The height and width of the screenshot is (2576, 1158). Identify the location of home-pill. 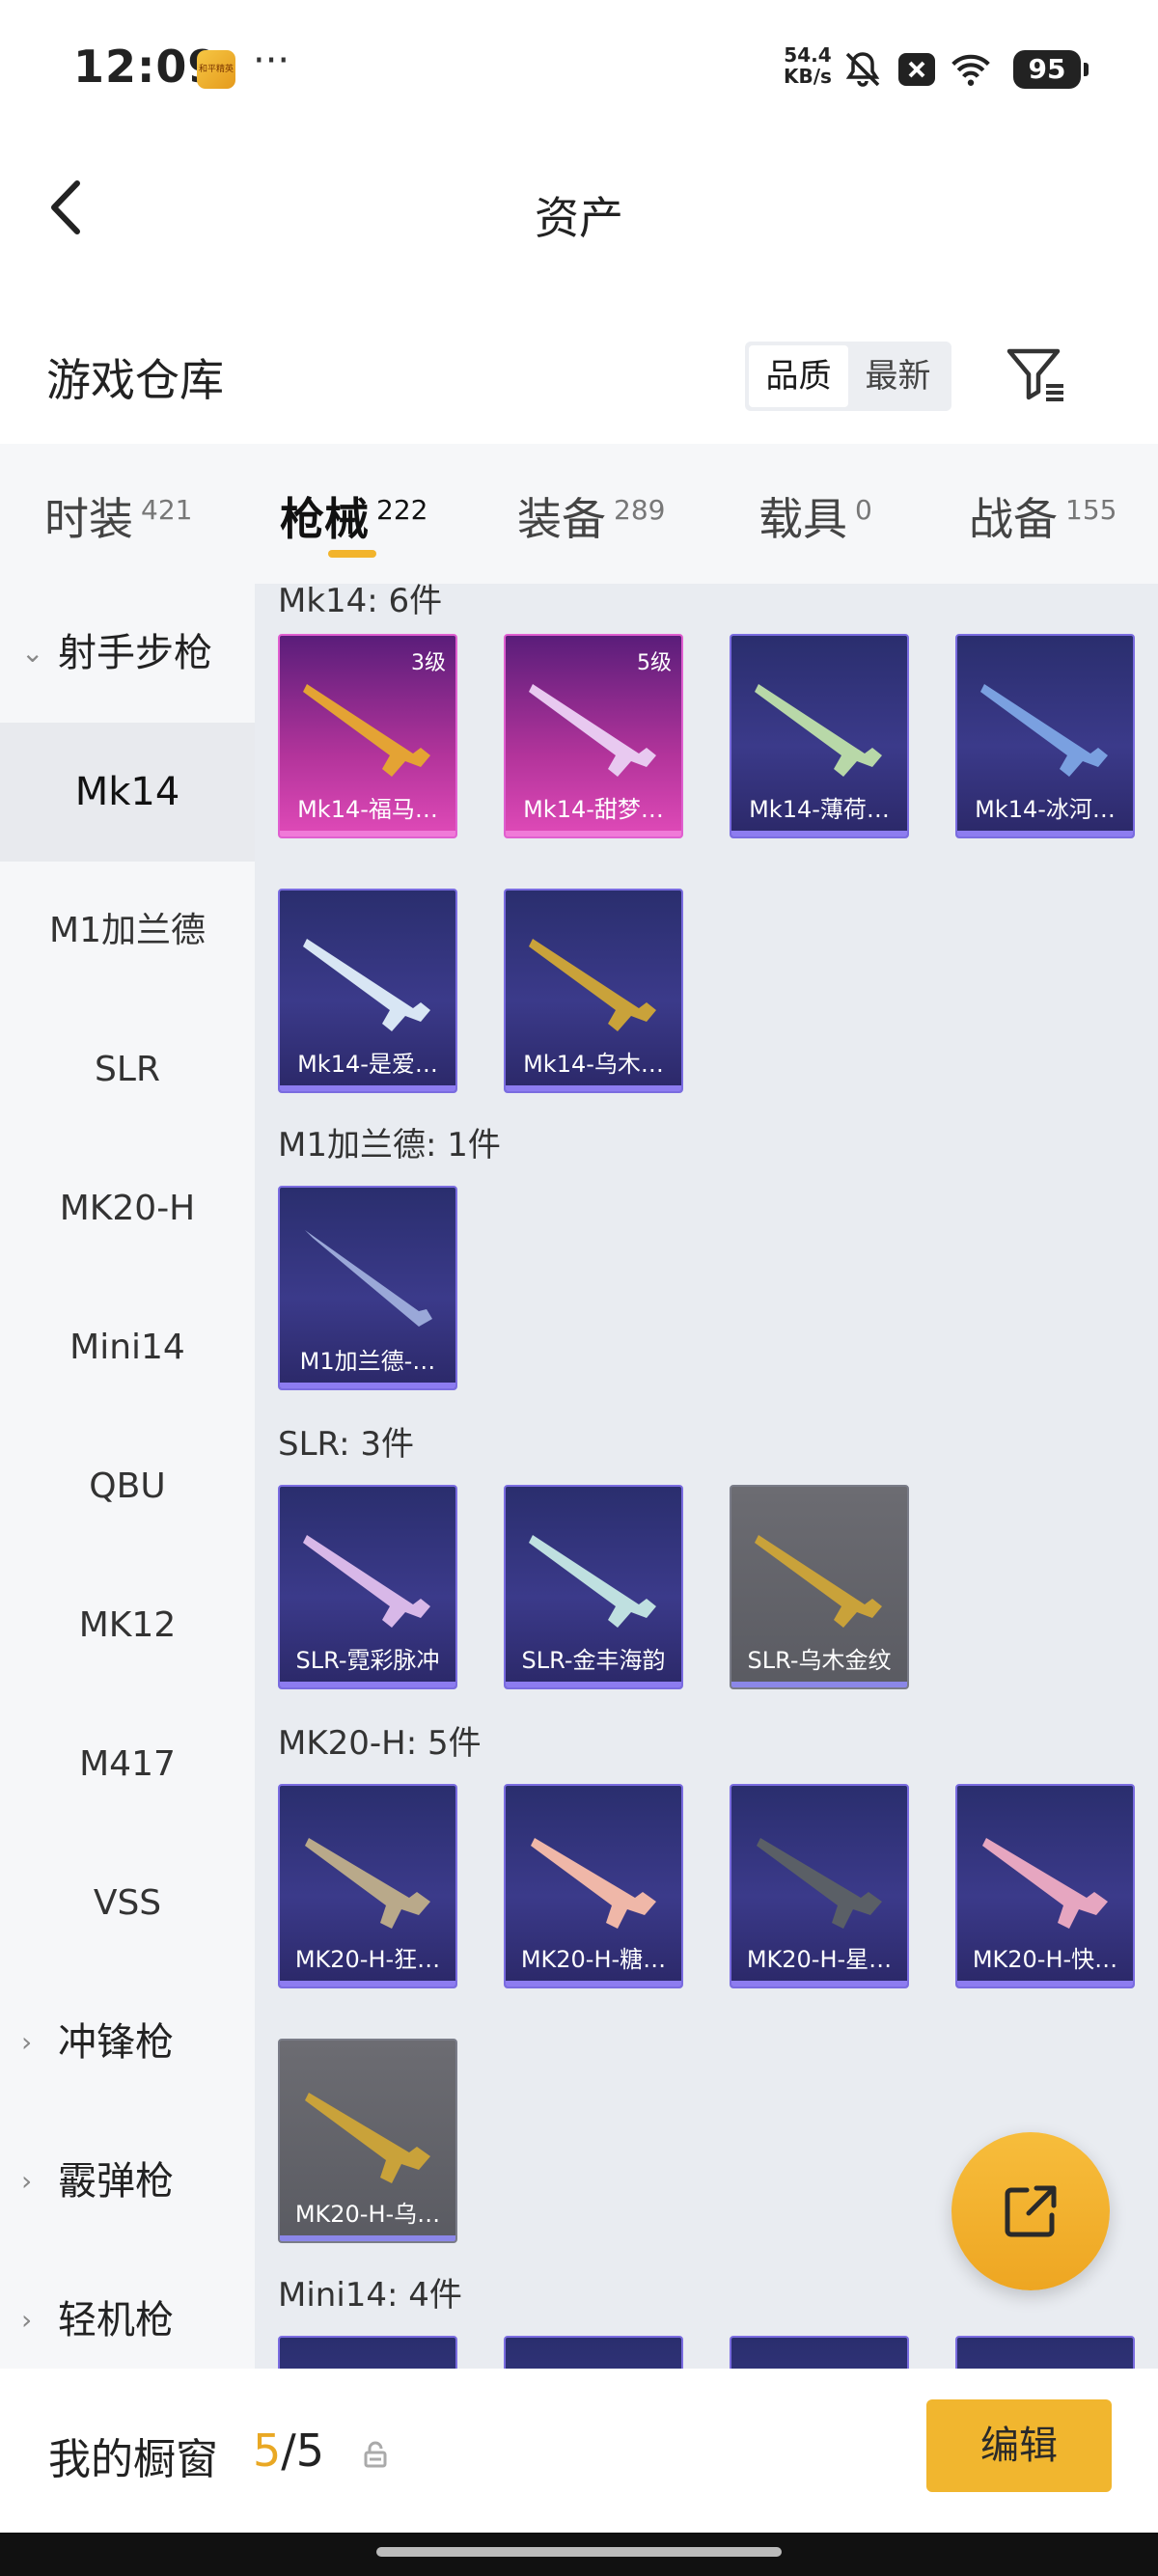
(579, 2552).